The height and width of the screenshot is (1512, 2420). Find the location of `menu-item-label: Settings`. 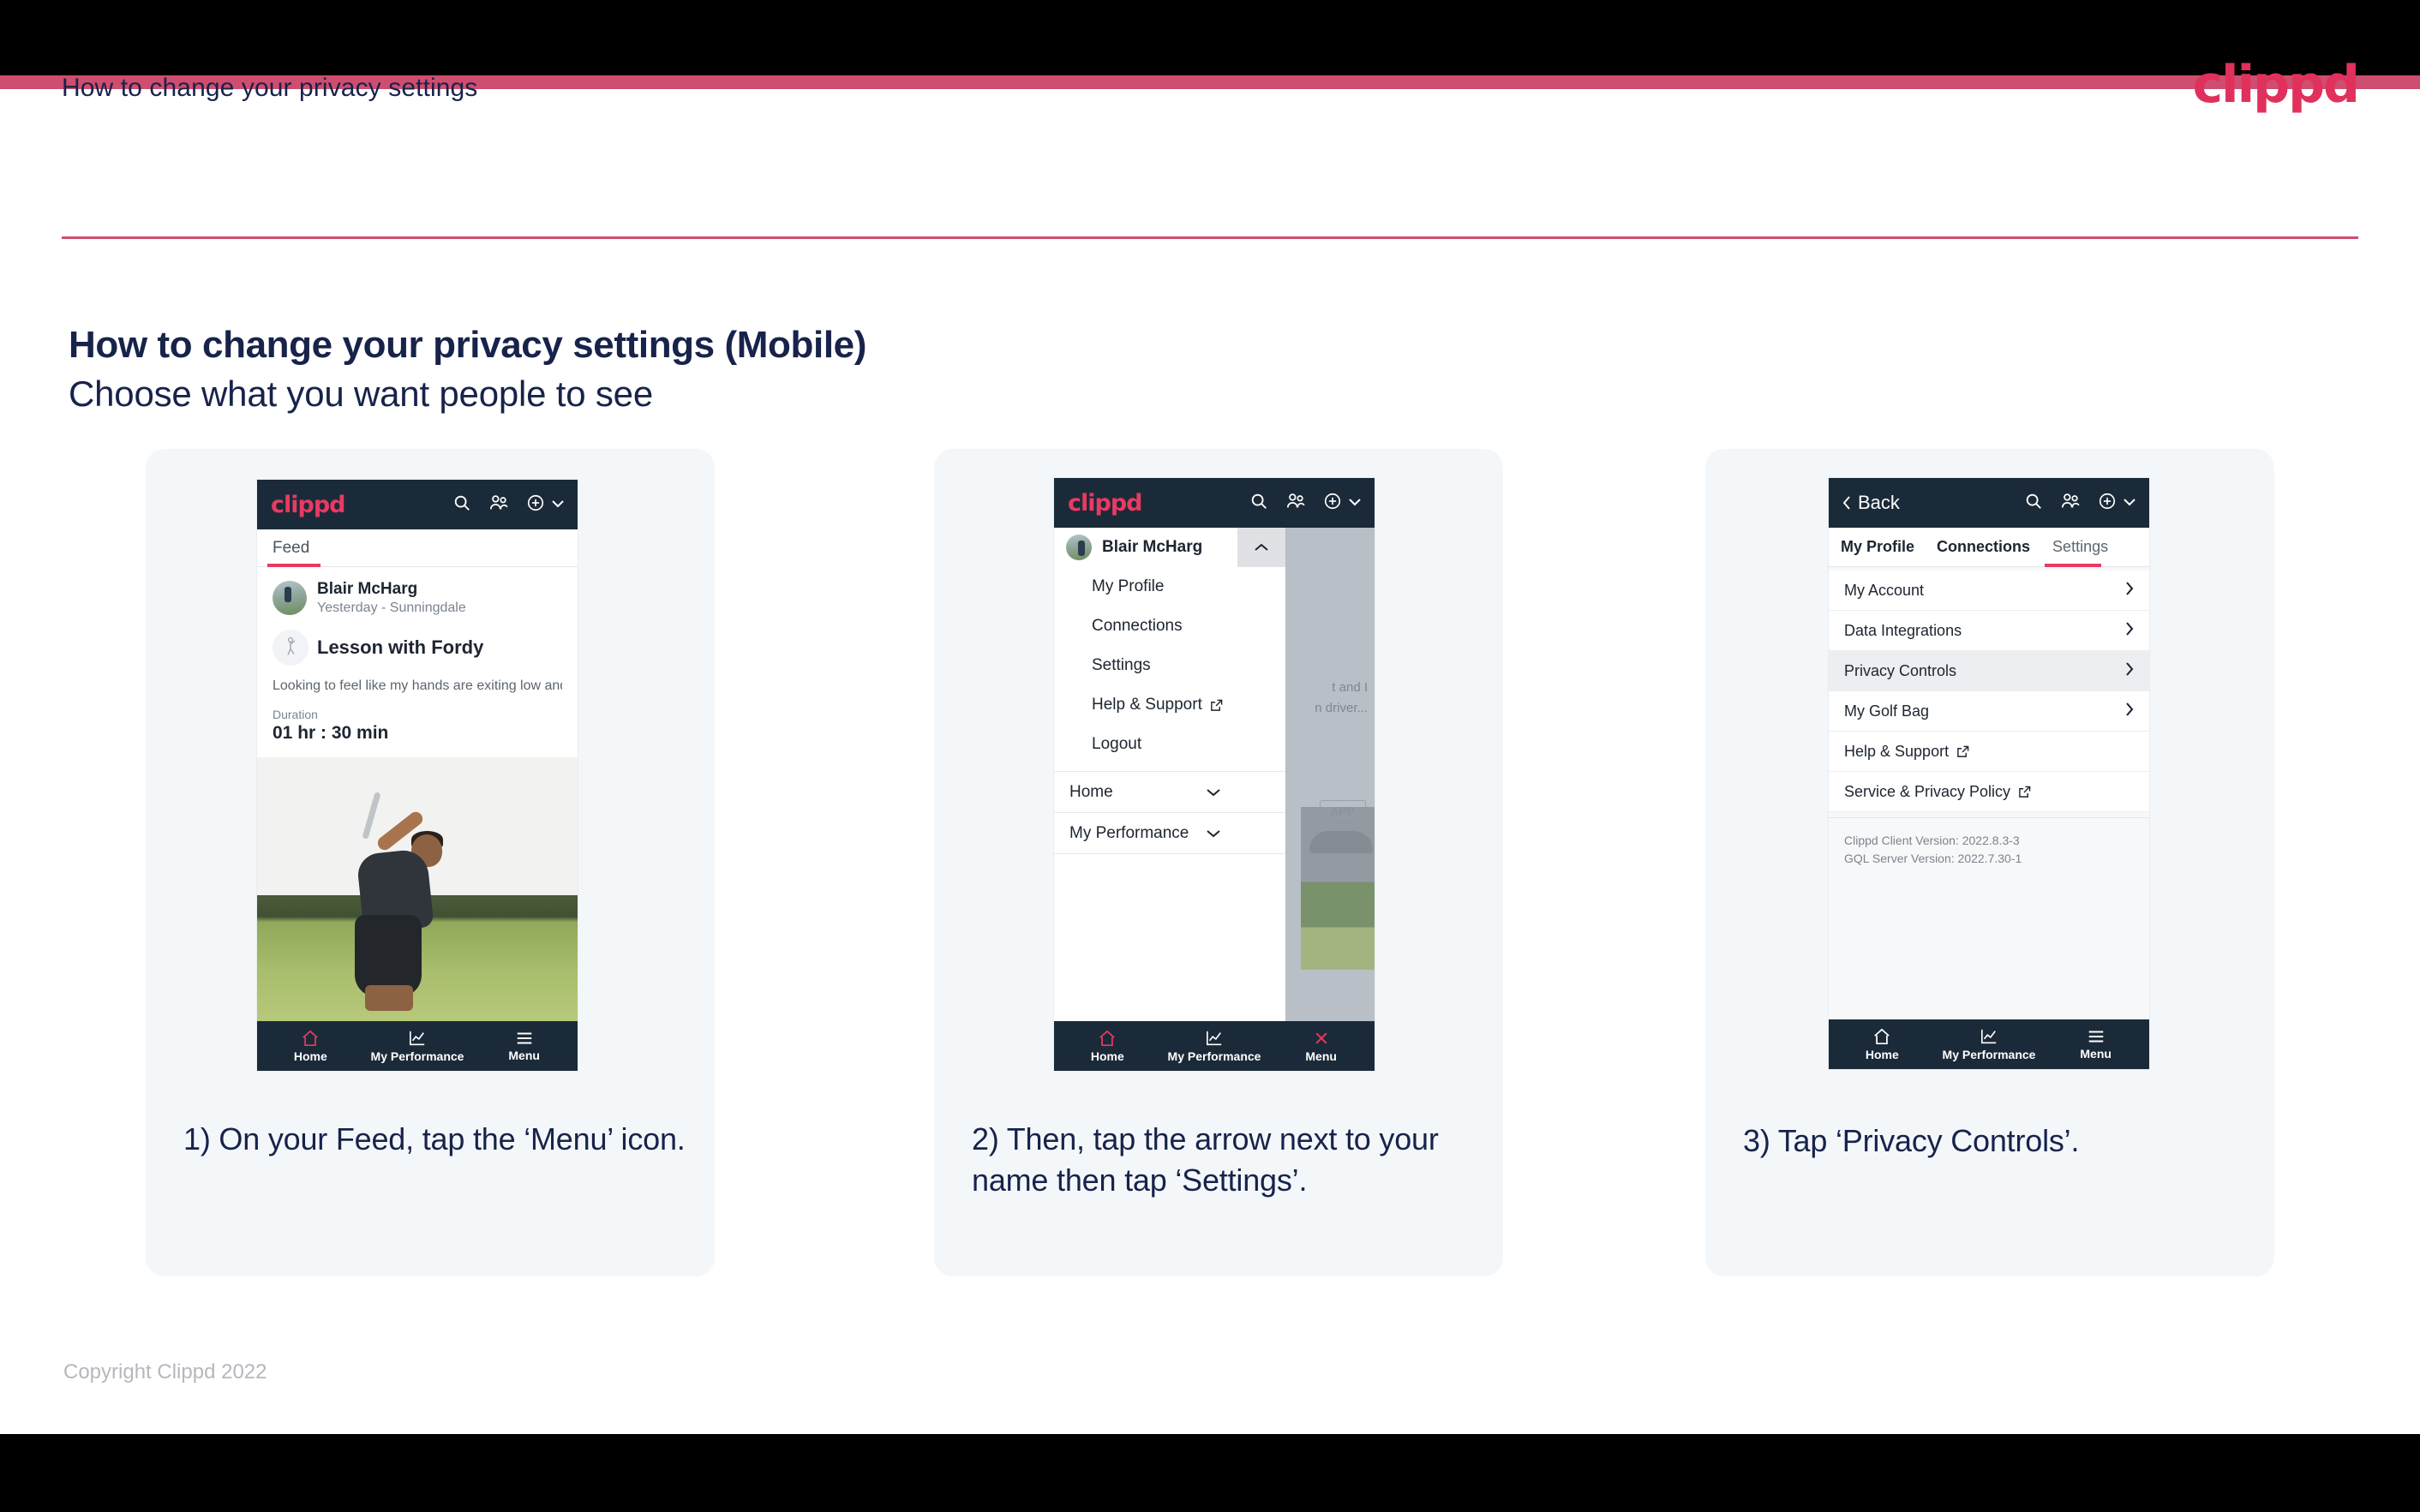

menu-item-label: Settings is located at coordinates (1121, 665).